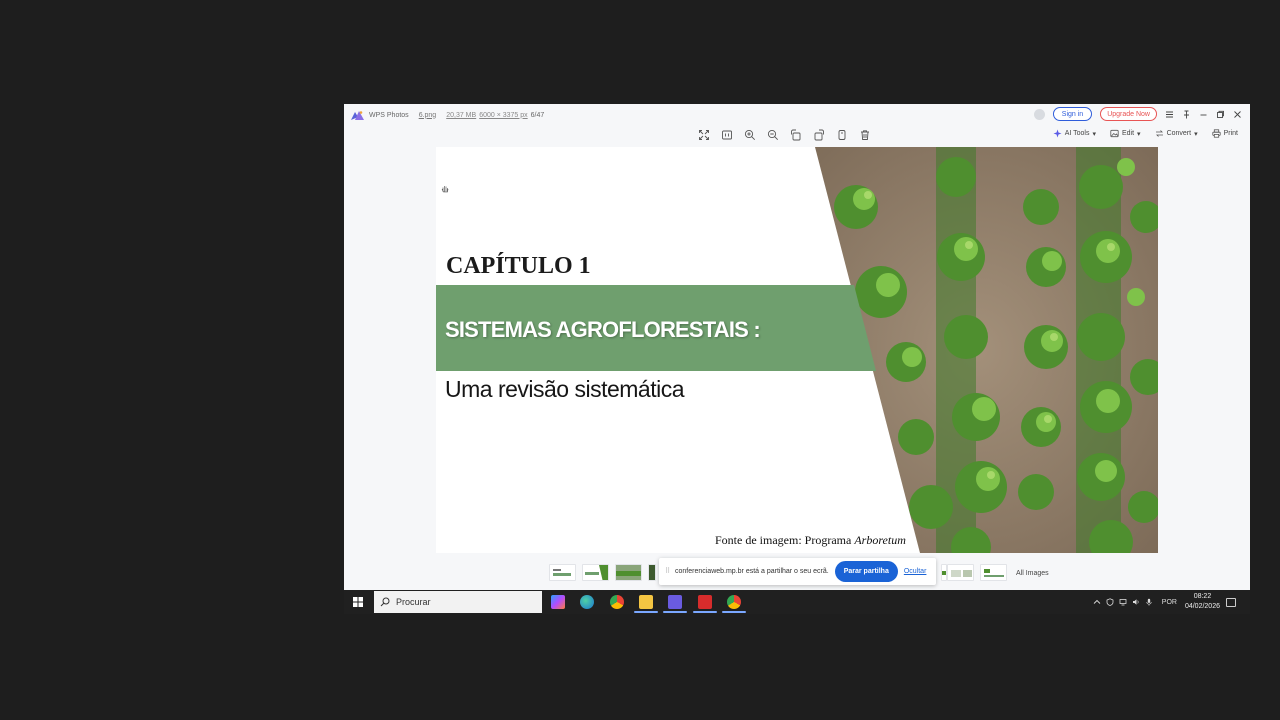 Image resolution: width=1280 pixels, height=720 pixels. Describe the element at coordinates (915, 571) in the screenshot. I see `hide-link: Ocultar` at that location.